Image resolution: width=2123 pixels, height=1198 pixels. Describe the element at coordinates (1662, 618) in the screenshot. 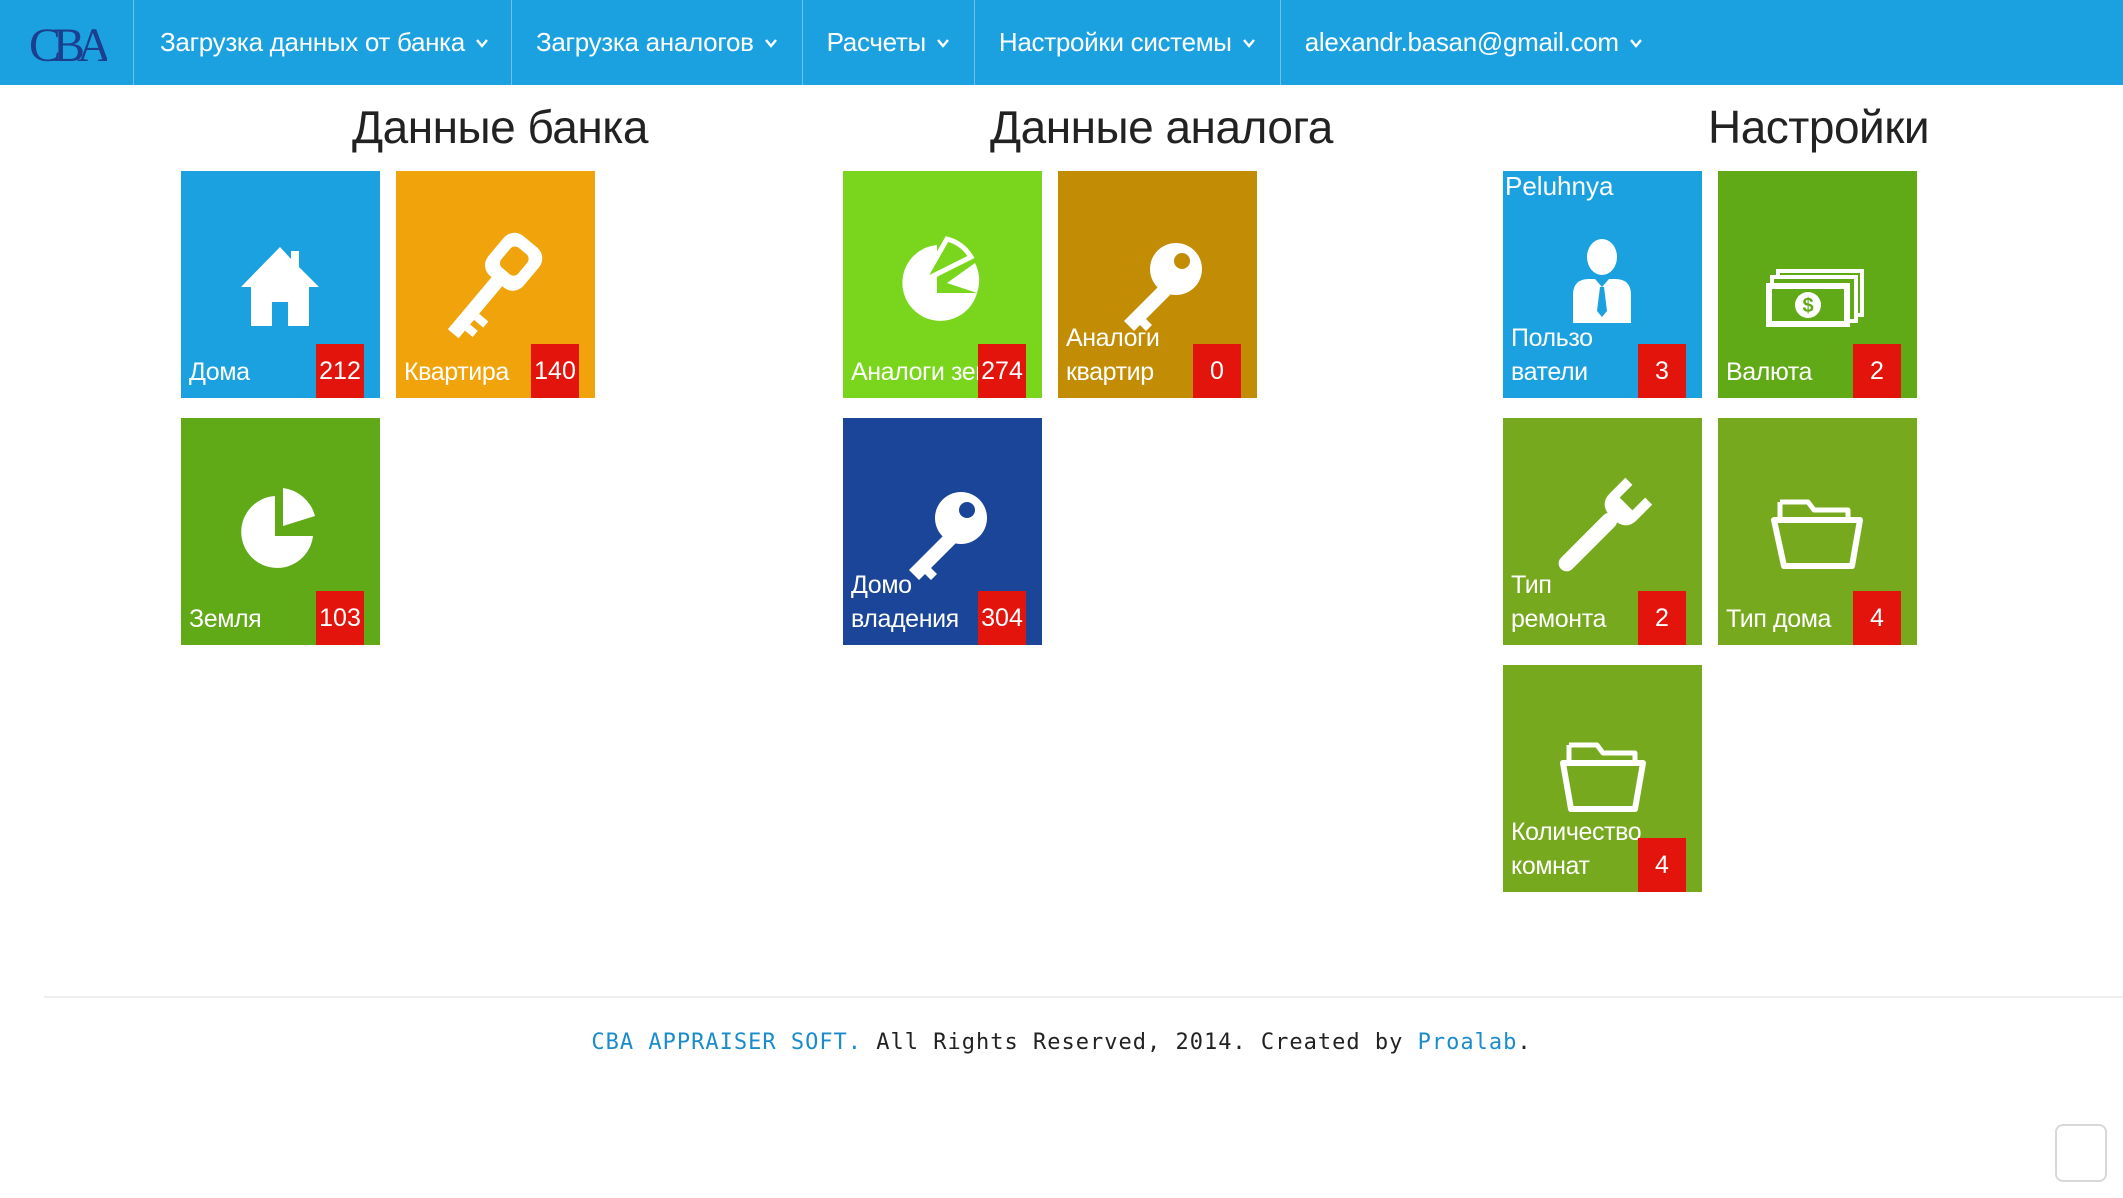

I see `tile-repair-type-count: 2` at that location.